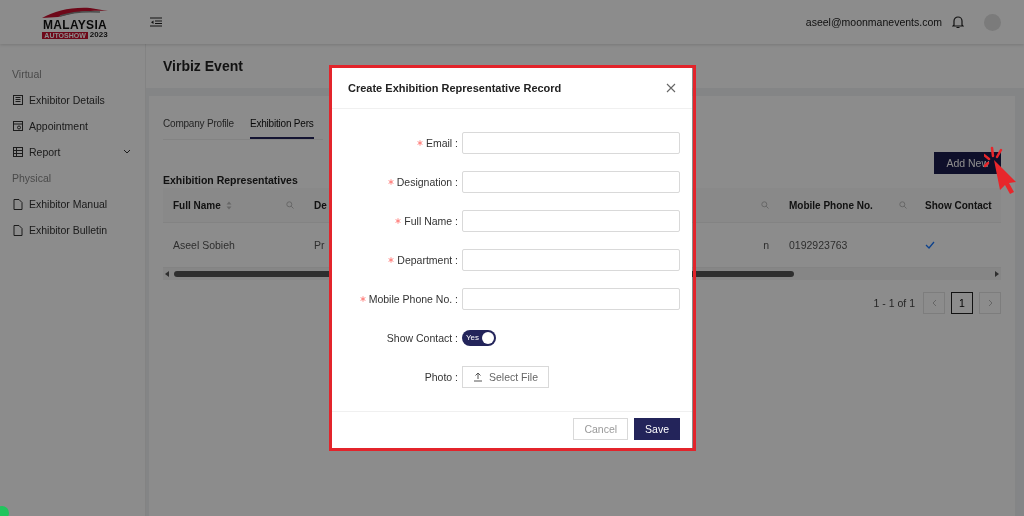 The width and height of the screenshot is (1024, 516). I want to click on previous-page-button, so click(934, 303).